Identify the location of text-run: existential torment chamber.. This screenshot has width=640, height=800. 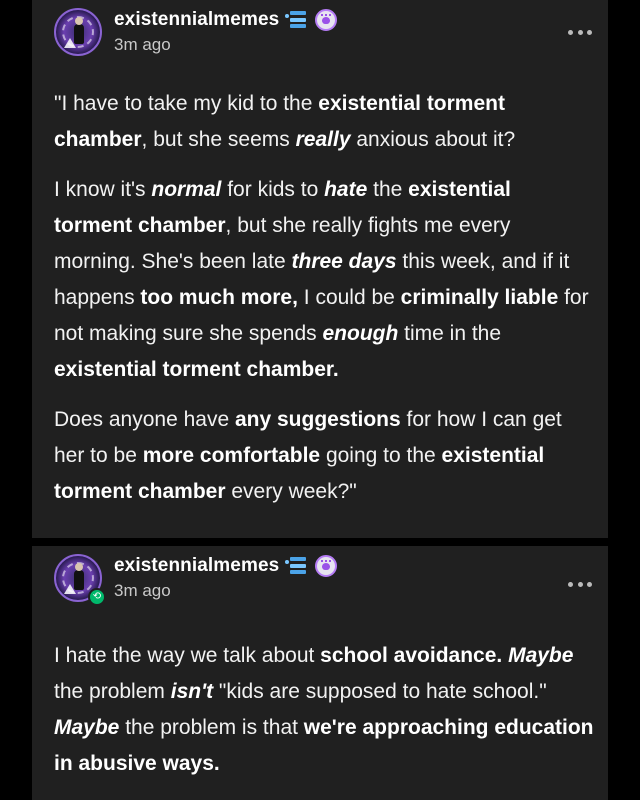
(196, 369).